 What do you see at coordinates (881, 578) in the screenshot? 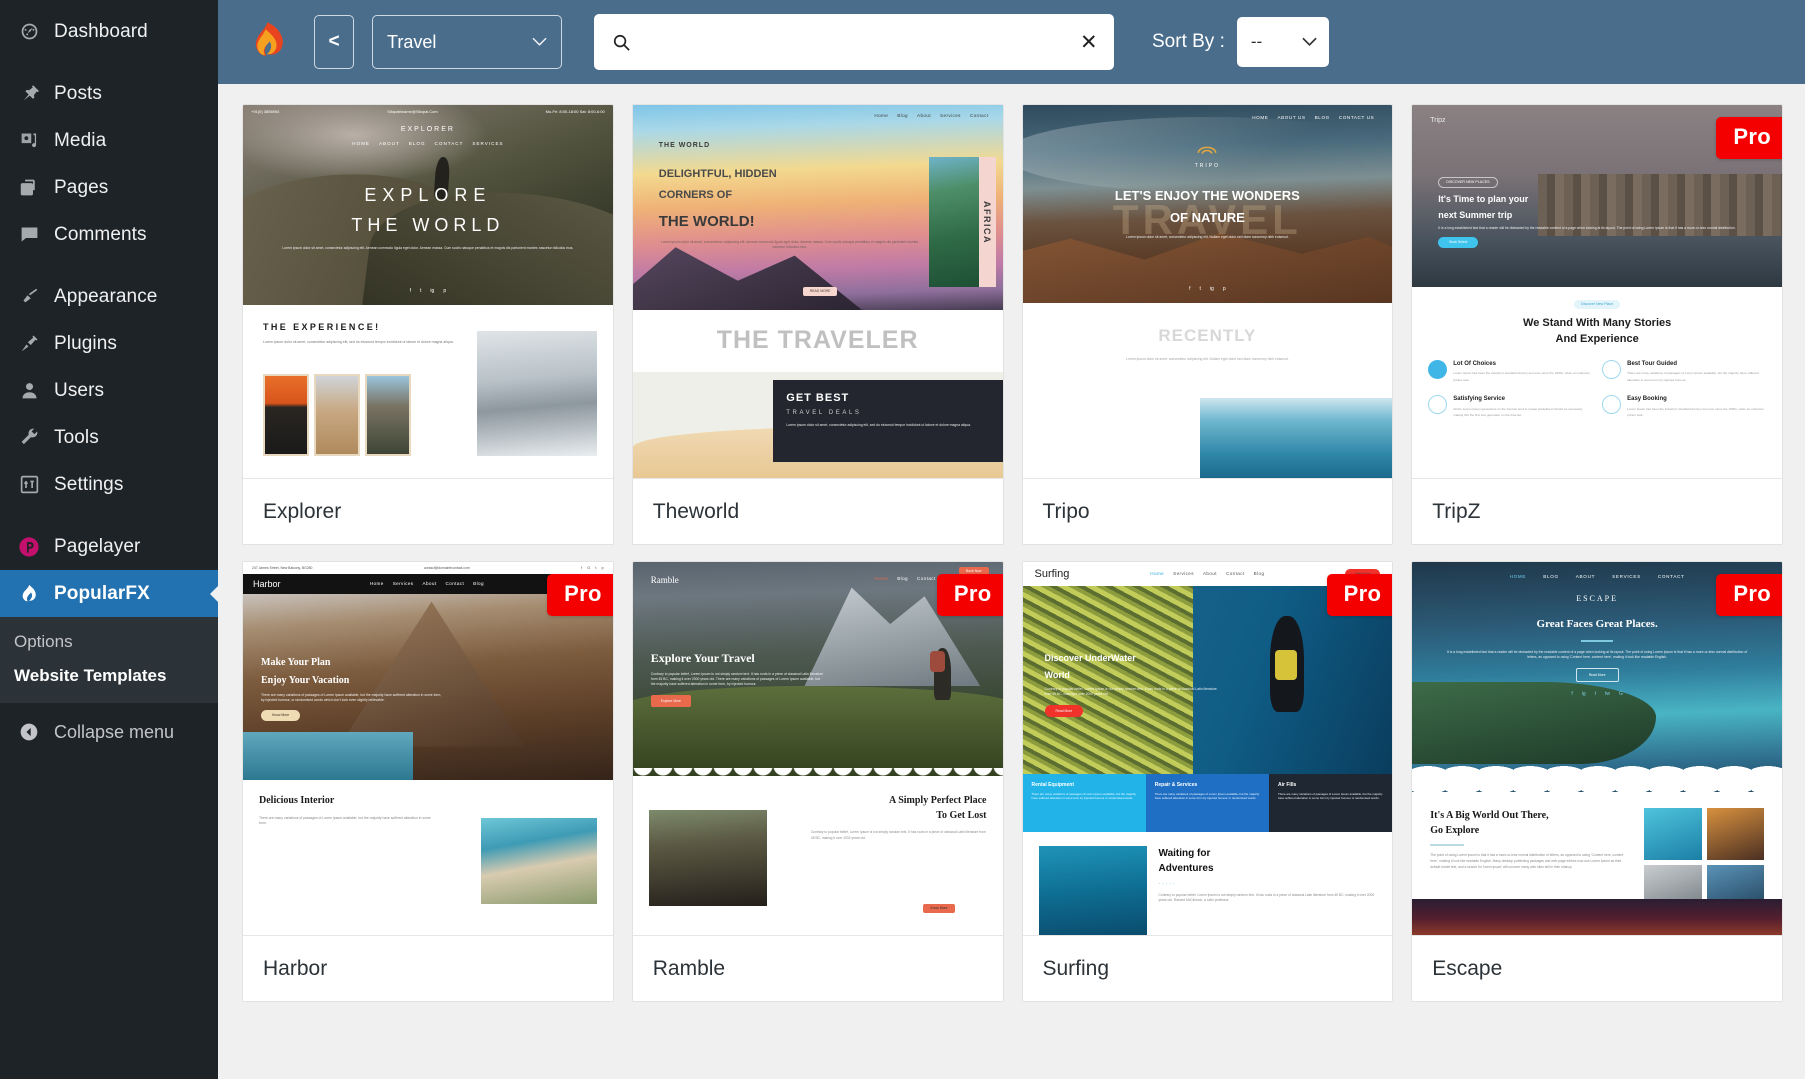
I see `preview-nav-link: Home` at bounding box center [881, 578].